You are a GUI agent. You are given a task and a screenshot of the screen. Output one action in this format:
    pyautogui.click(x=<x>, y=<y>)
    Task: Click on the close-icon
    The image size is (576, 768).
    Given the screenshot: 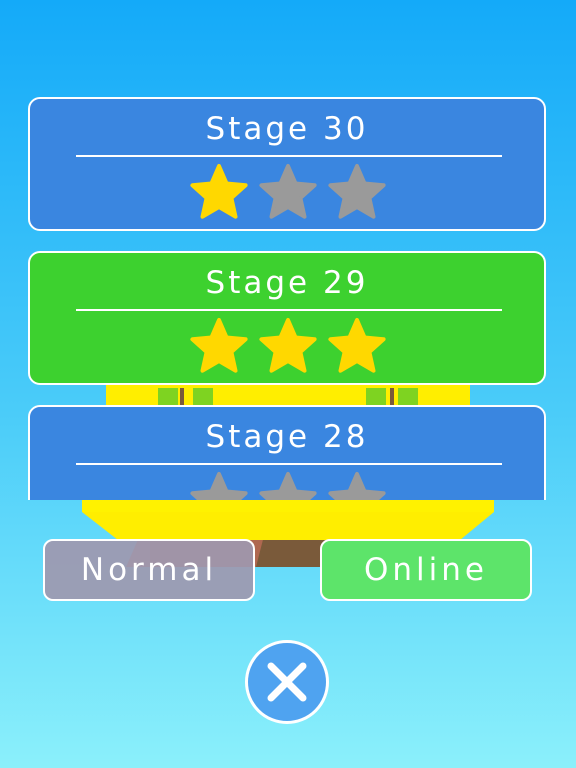 What is the action you would take?
    pyautogui.click(x=287, y=682)
    